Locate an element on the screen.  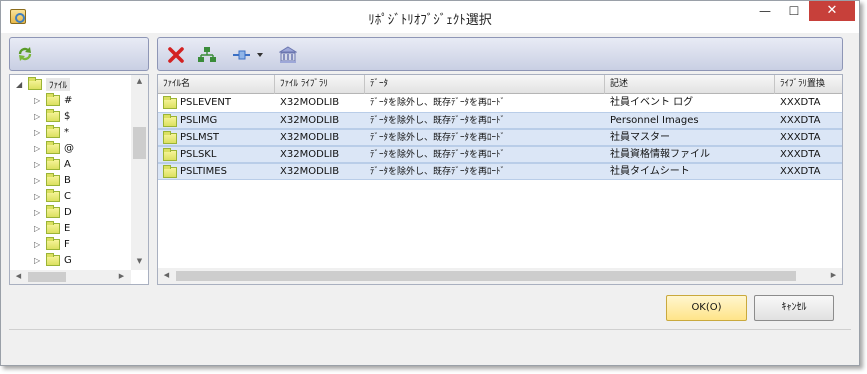
grid-horizontal-scrollbar: ◀ ▶ is located at coordinates (500, 276).